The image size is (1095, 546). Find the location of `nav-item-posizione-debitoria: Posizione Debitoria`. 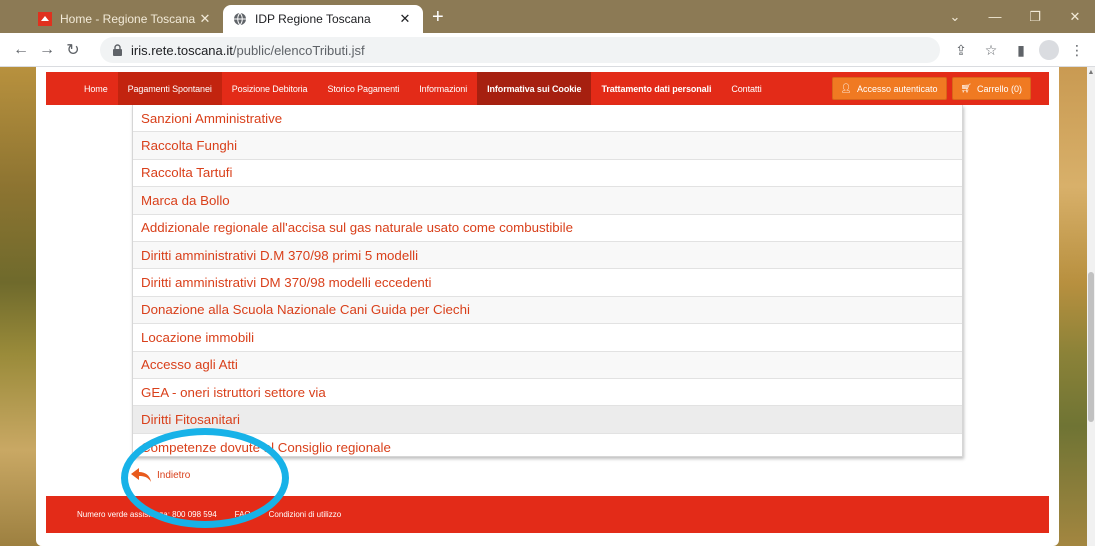

nav-item-posizione-debitoria: Posizione Debitoria is located at coordinates (270, 88).